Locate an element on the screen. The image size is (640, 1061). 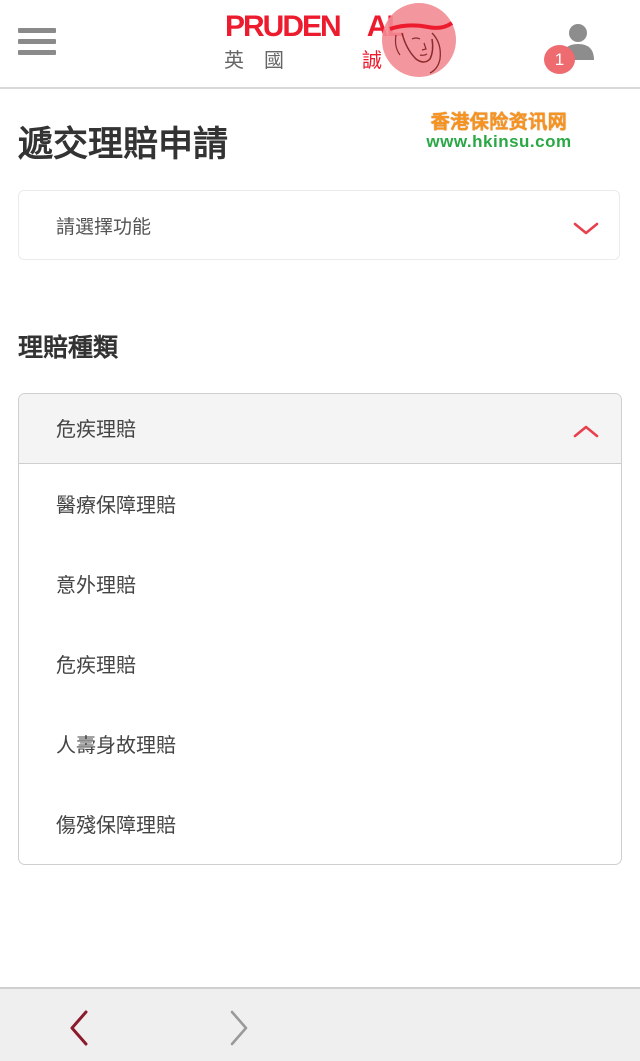
watermark-url: www.hkinsu.com is located at coordinates (499, 141).